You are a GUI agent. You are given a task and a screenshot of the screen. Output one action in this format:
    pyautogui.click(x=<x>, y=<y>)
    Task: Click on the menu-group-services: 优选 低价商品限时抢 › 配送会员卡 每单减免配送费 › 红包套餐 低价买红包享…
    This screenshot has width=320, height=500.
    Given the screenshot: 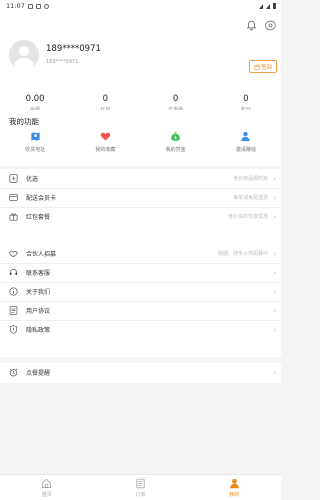 What is the action you would take?
    pyautogui.click(x=140, y=207)
    